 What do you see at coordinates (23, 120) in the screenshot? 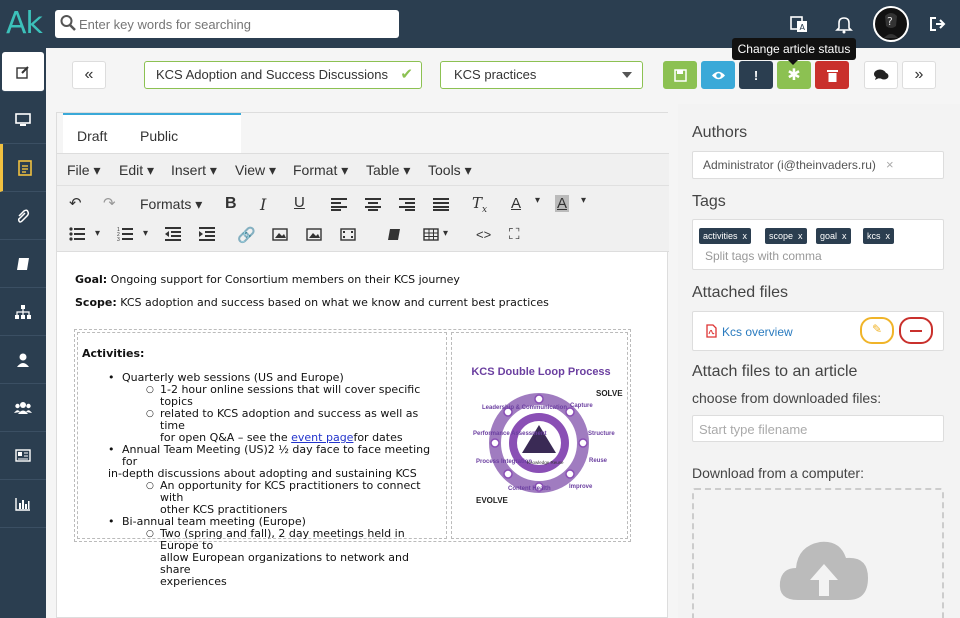
I see `sidebar-item-desktop` at bounding box center [23, 120].